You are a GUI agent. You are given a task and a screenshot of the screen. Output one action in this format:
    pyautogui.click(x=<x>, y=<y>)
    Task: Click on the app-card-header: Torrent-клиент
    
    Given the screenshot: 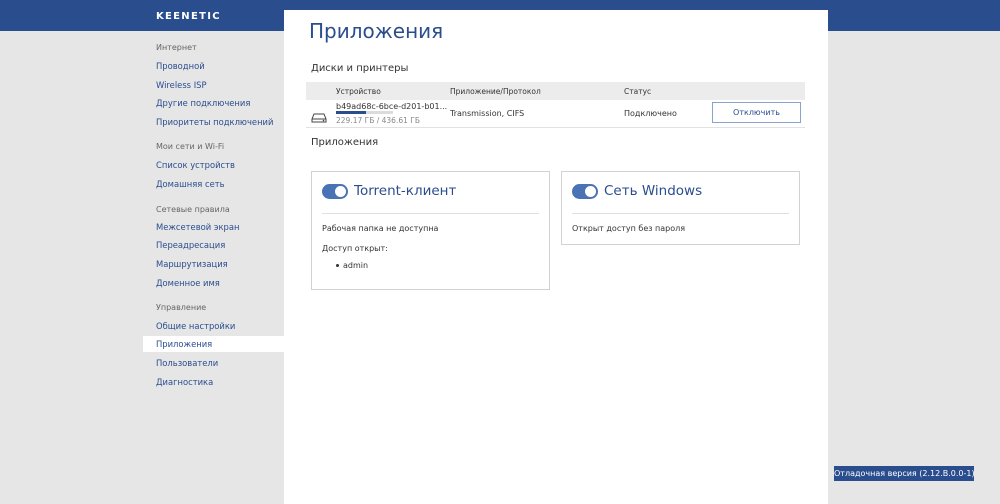 What is the action you would take?
    pyautogui.click(x=430, y=193)
    